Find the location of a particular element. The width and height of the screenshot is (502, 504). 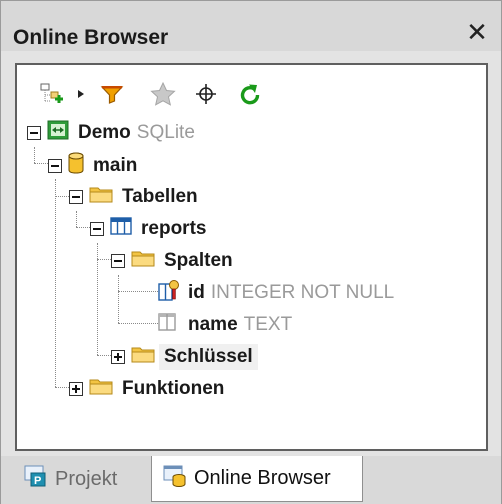

online-browser-icon is located at coordinates (173, 479).